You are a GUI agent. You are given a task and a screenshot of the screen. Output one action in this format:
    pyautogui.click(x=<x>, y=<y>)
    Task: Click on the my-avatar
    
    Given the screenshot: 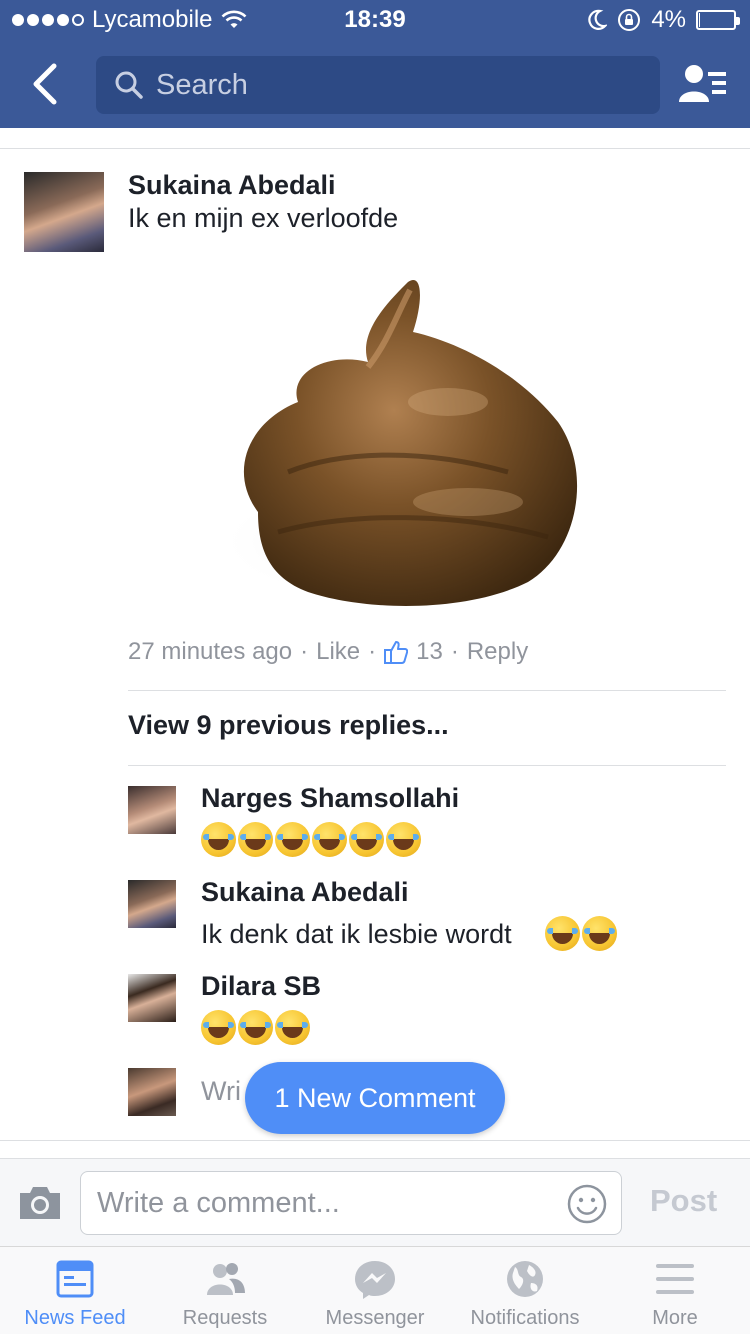 What is the action you would take?
    pyautogui.click(x=152, y=1092)
    